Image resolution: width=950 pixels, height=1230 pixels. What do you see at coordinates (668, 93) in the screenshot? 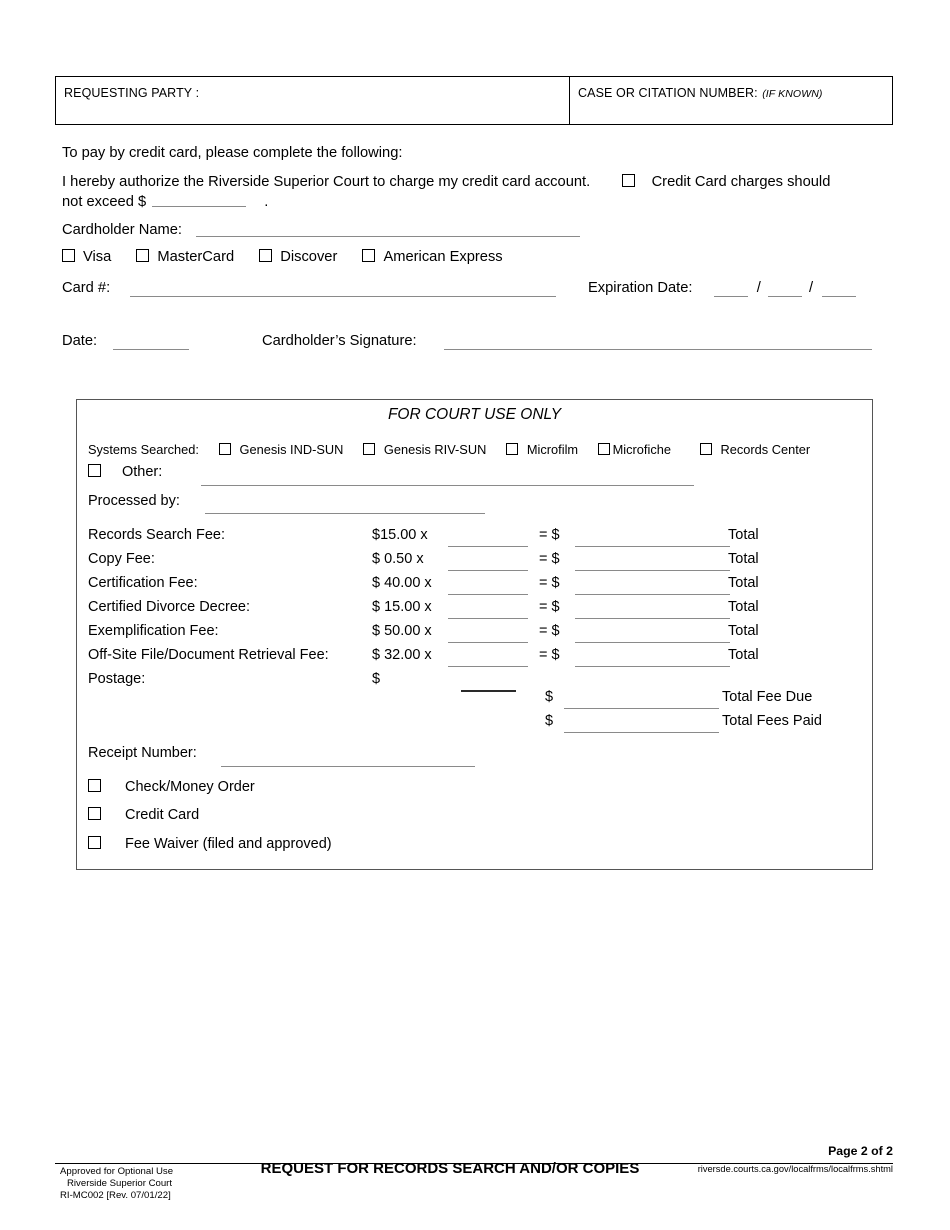
I see `case-number-label: CASE OR CITATION NUMBER:` at bounding box center [668, 93].